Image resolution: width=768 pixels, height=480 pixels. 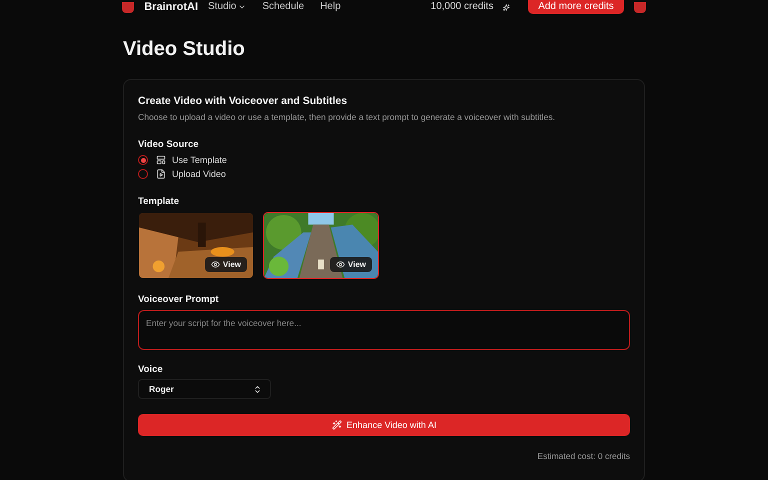 What do you see at coordinates (257, 389) in the screenshot?
I see `chevron-updown-icon` at bounding box center [257, 389].